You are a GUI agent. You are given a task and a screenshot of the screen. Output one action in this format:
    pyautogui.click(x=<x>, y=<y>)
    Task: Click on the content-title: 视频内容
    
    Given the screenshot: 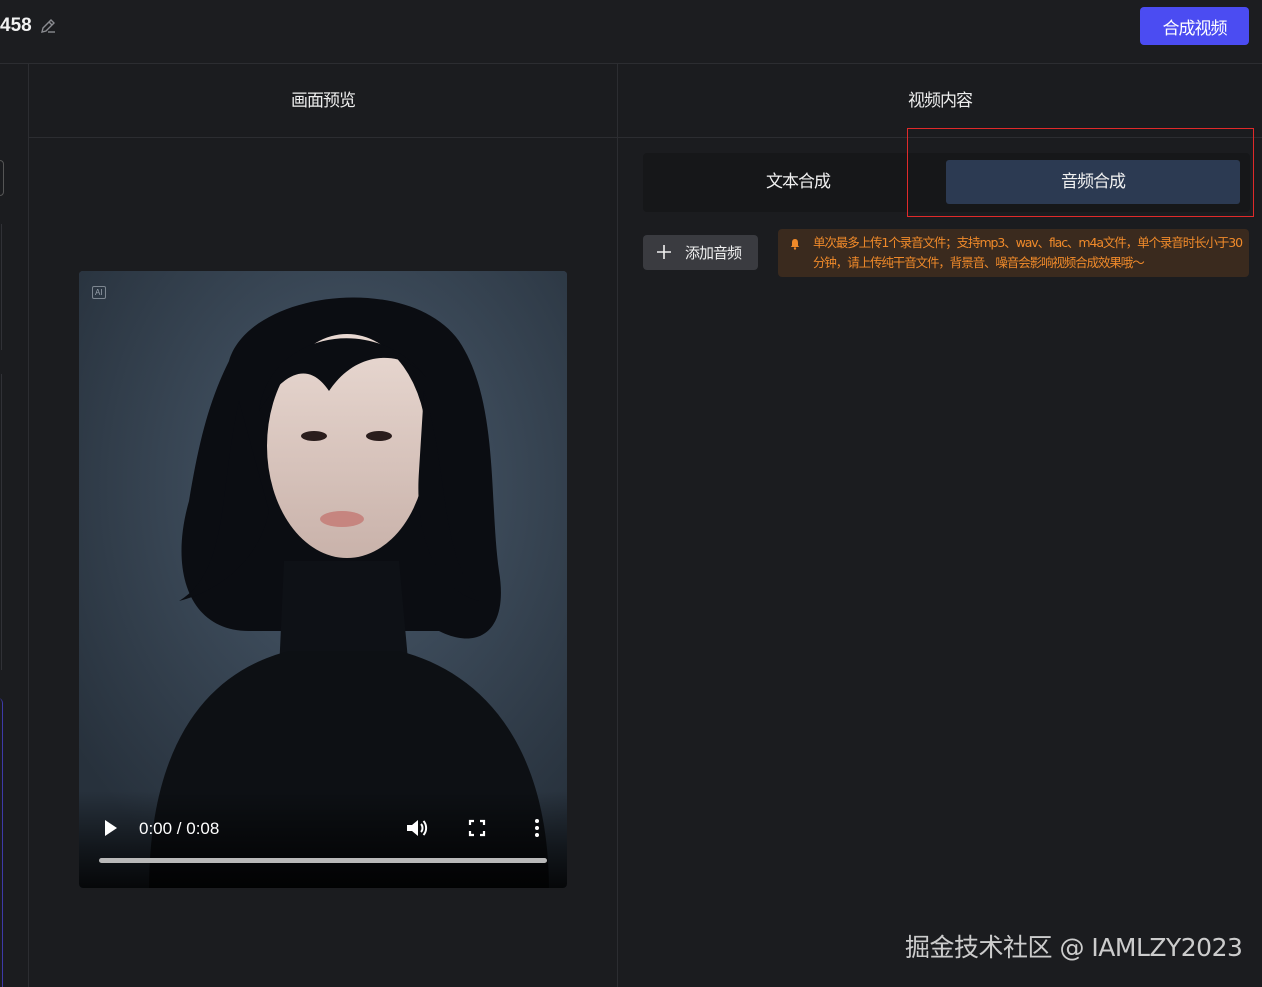 What is the action you would take?
    pyautogui.click(x=940, y=101)
    